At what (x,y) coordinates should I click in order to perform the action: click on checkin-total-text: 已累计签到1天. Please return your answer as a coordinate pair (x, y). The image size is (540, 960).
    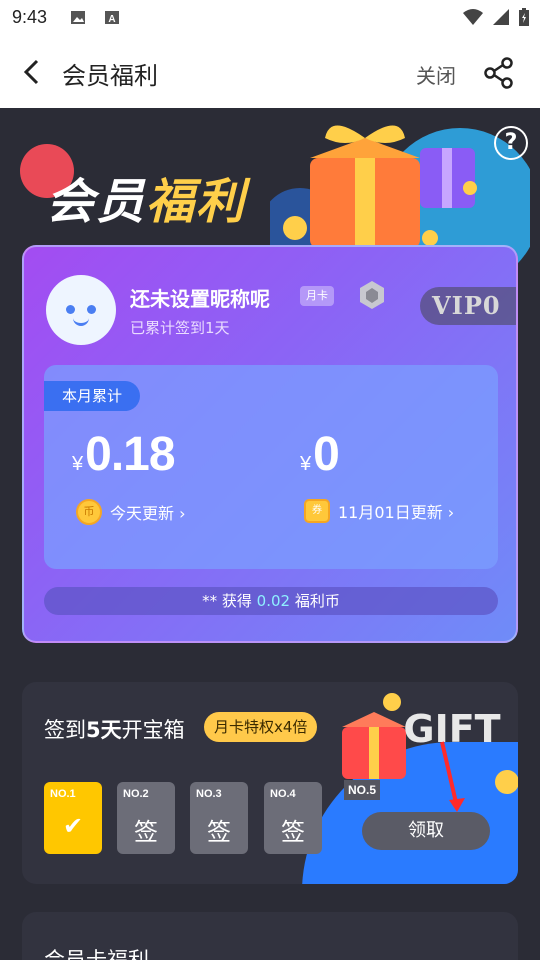
    Looking at the image, I should click on (180, 328).